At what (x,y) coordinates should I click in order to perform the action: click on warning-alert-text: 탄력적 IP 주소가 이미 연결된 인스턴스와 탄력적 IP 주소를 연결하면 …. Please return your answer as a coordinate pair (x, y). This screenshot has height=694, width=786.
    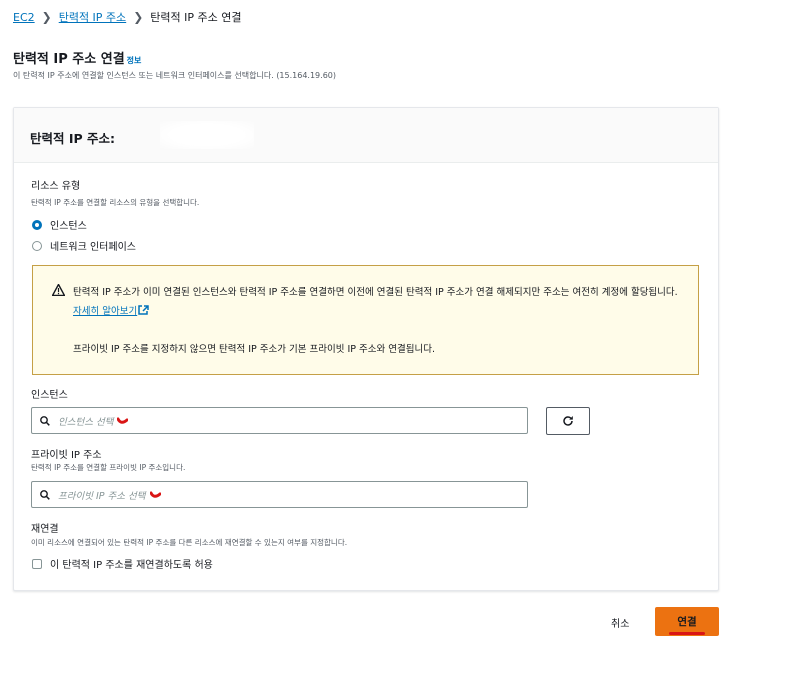
    Looking at the image, I should click on (378, 302).